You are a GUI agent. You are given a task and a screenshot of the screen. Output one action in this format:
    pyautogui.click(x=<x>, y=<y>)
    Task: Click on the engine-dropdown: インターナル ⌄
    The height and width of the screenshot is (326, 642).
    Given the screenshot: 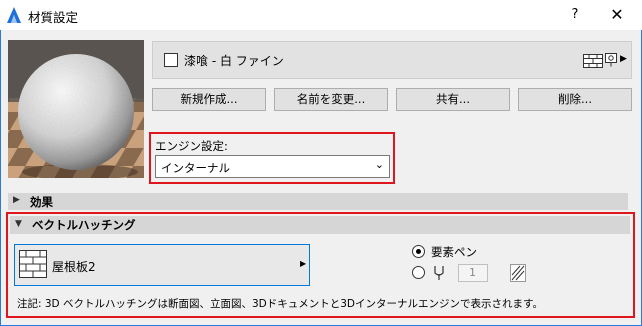 What is the action you would take?
    pyautogui.click(x=272, y=166)
    